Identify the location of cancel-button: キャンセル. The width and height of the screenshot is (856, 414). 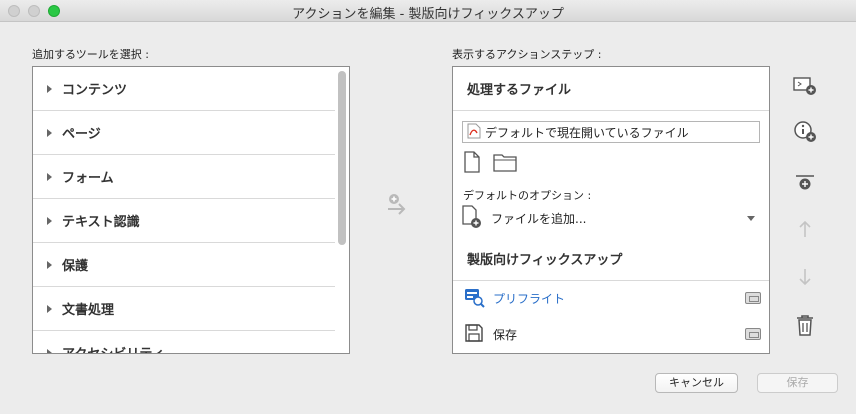
(696, 383).